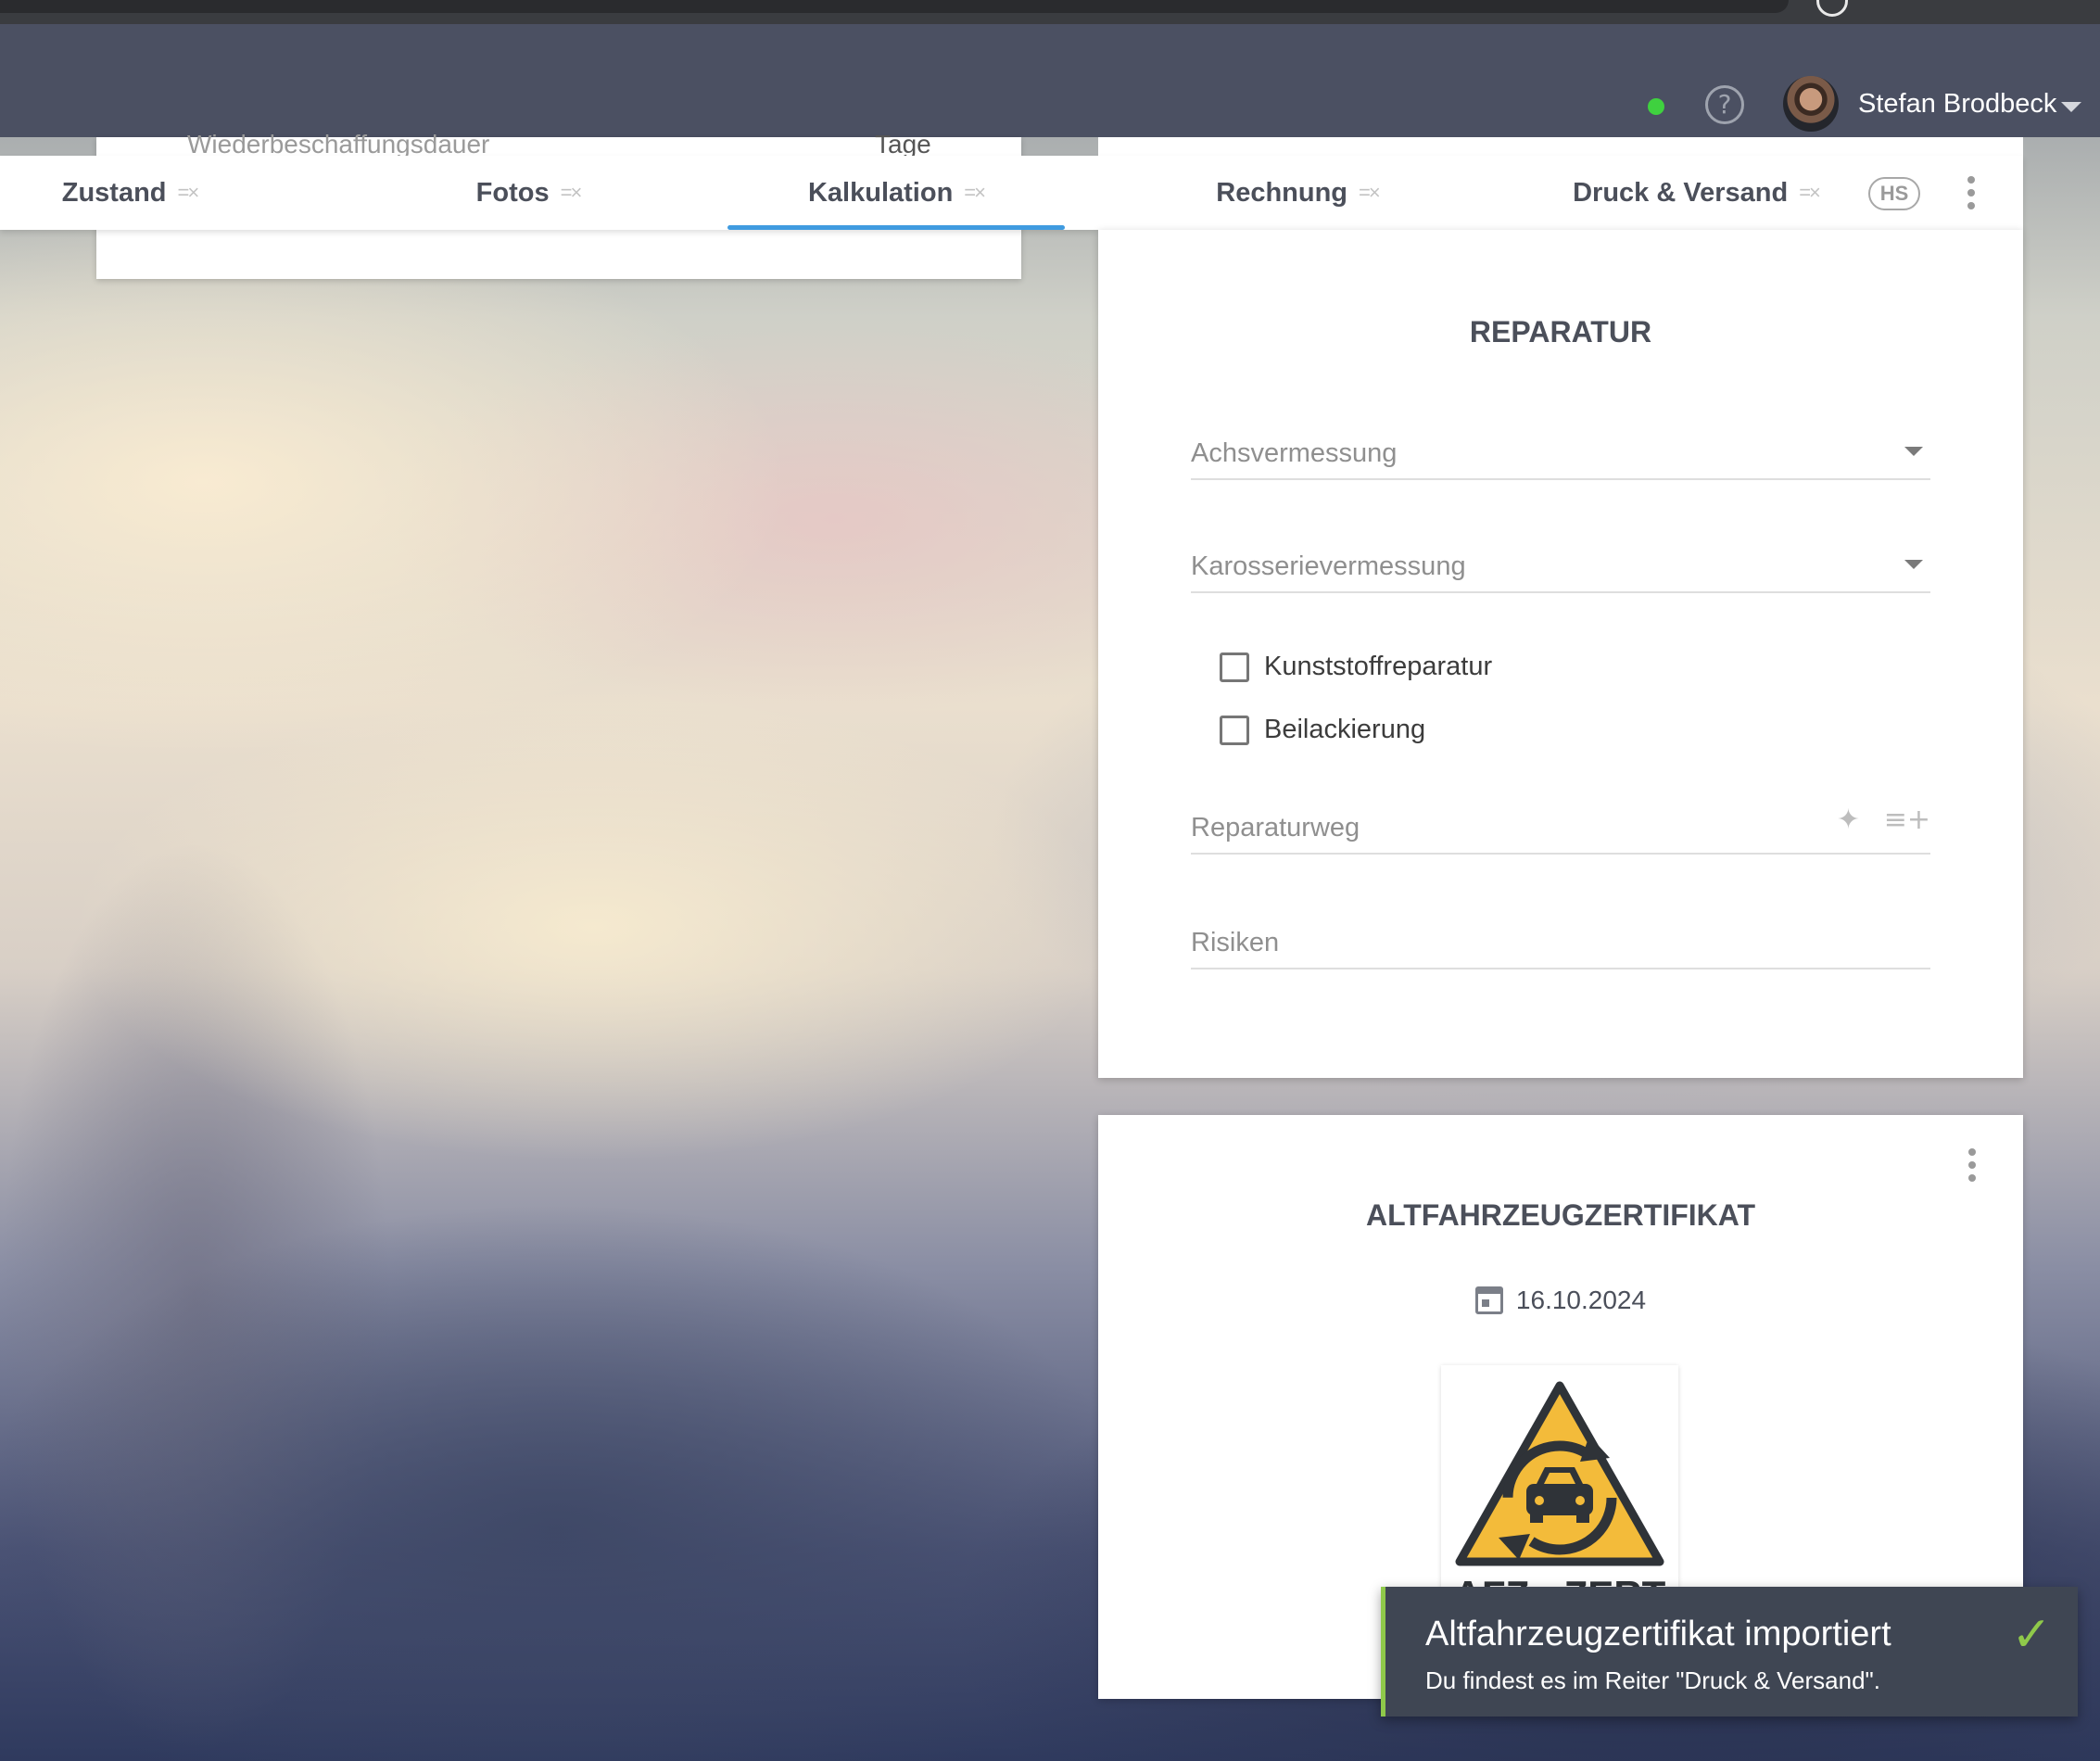  I want to click on tab-label: Fotos, so click(512, 192).